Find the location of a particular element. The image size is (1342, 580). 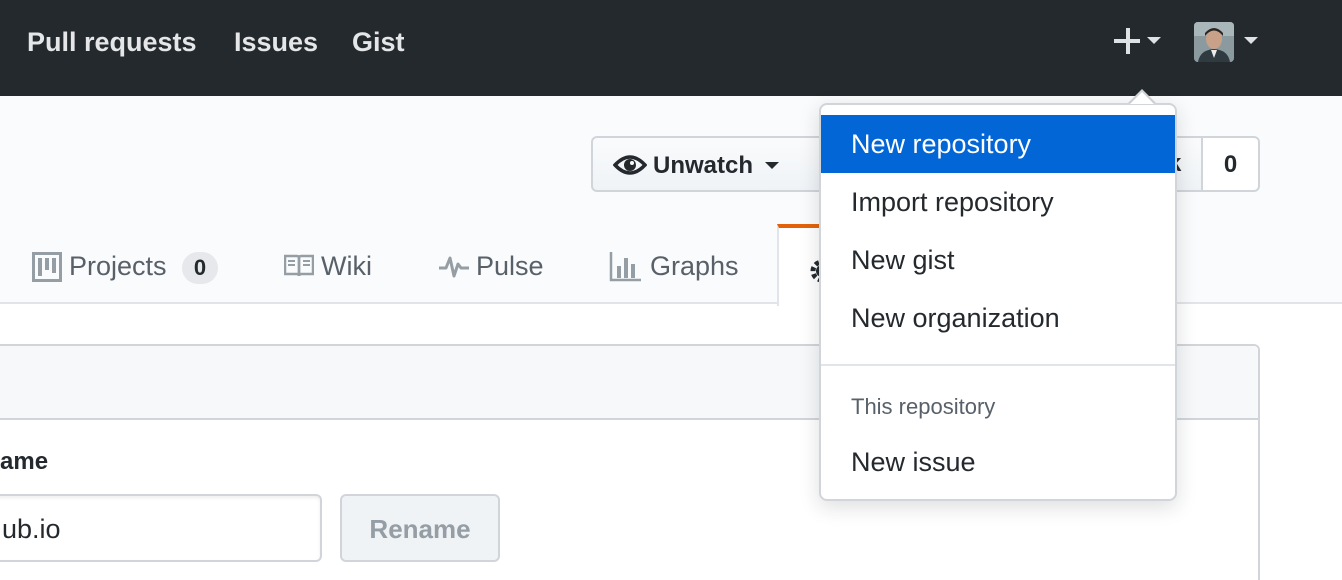

tab-graphs-label: Graphs is located at coordinates (694, 266).